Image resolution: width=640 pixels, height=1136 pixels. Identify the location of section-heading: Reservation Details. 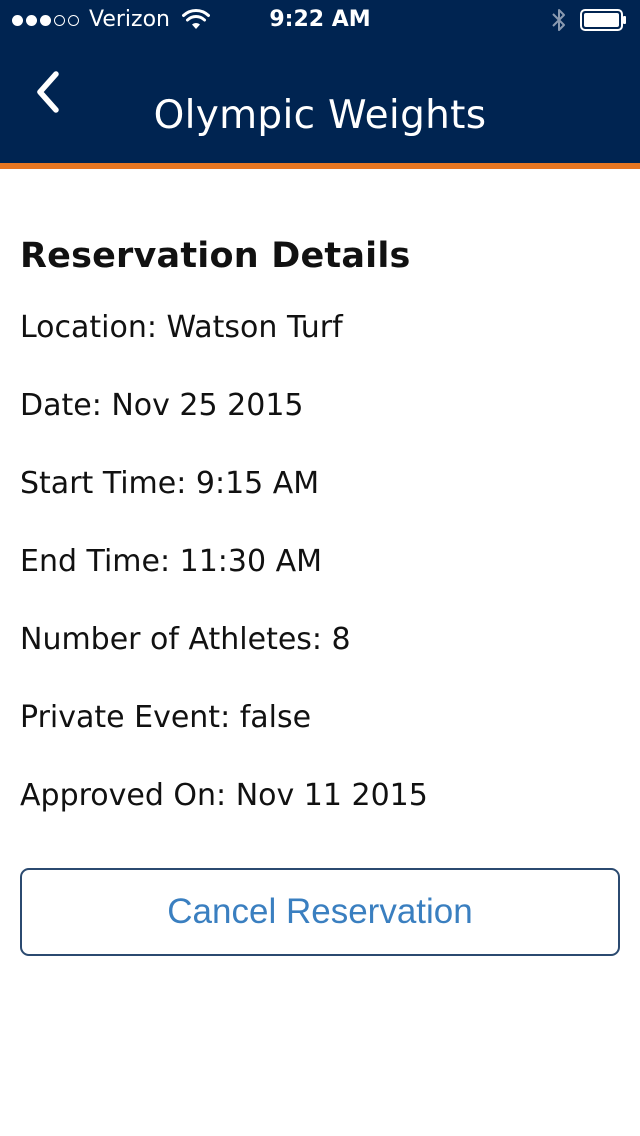
(215, 256).